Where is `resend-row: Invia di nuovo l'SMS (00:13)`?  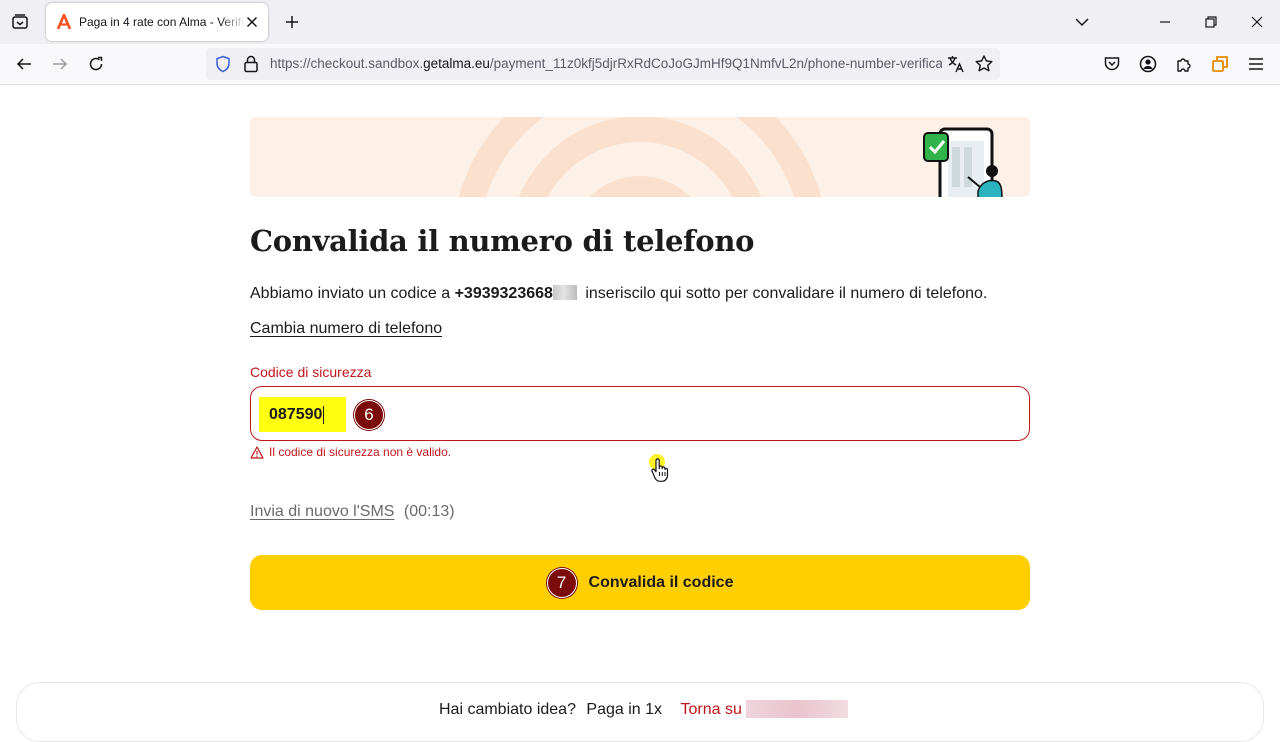
resend-row: Invia di nuovo l'SMS (00:13) is located at coordinates (352, 512).